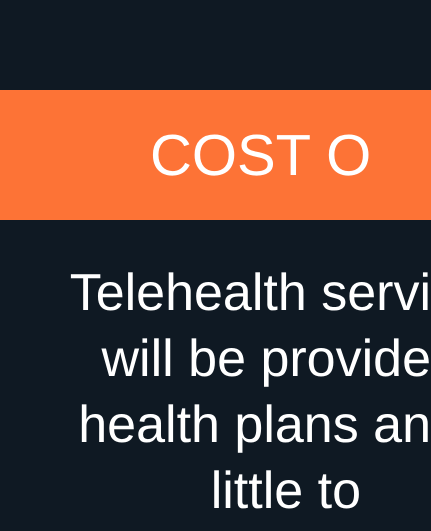  What do you see at coordinates (266, 359) in the screenshot?
I see `body-text-line: will be provide` at bounding box center [266, 359].